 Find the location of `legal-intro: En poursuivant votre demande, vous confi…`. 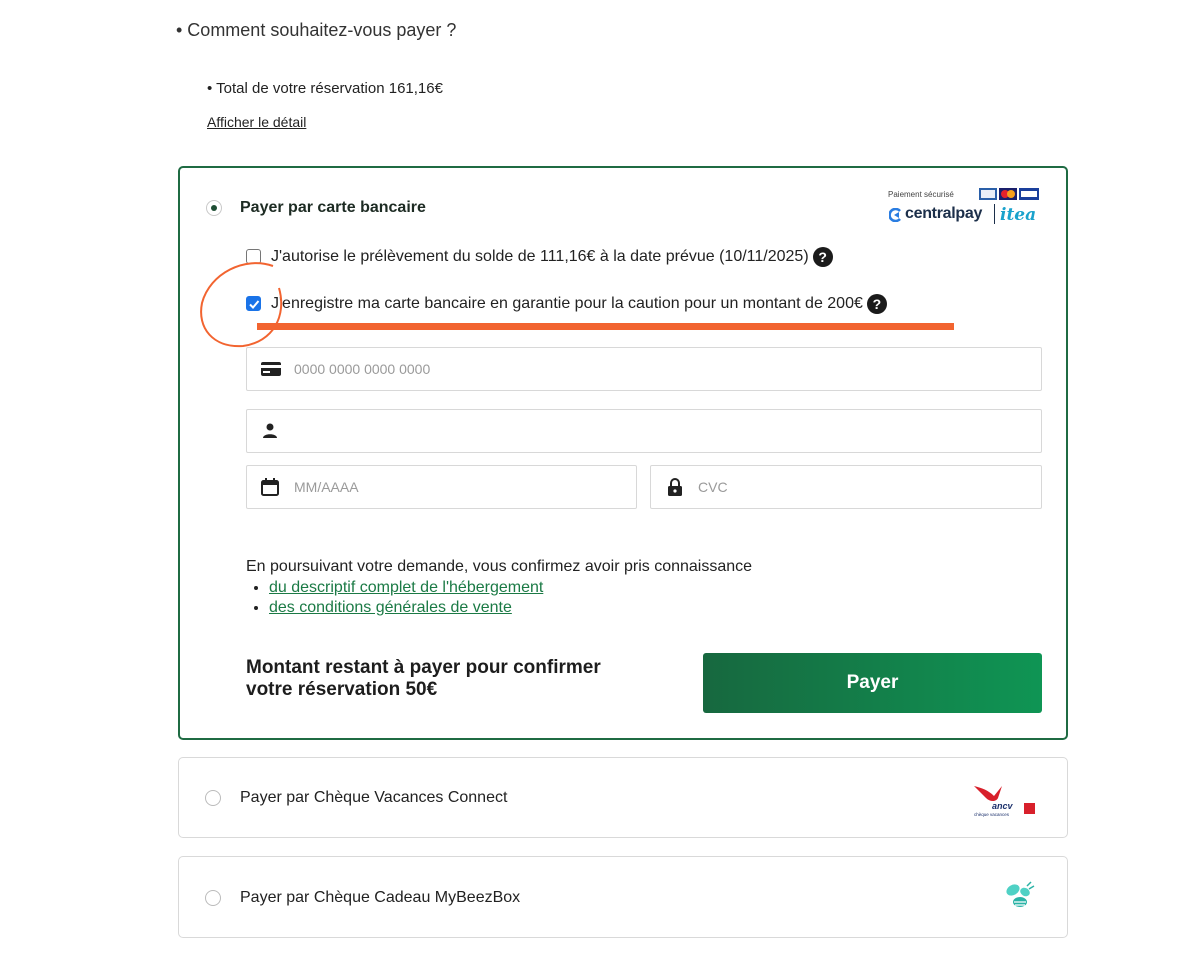

legal-intro: En poursuivant votre demande, vous confi… is located at coordinates (499, 566).